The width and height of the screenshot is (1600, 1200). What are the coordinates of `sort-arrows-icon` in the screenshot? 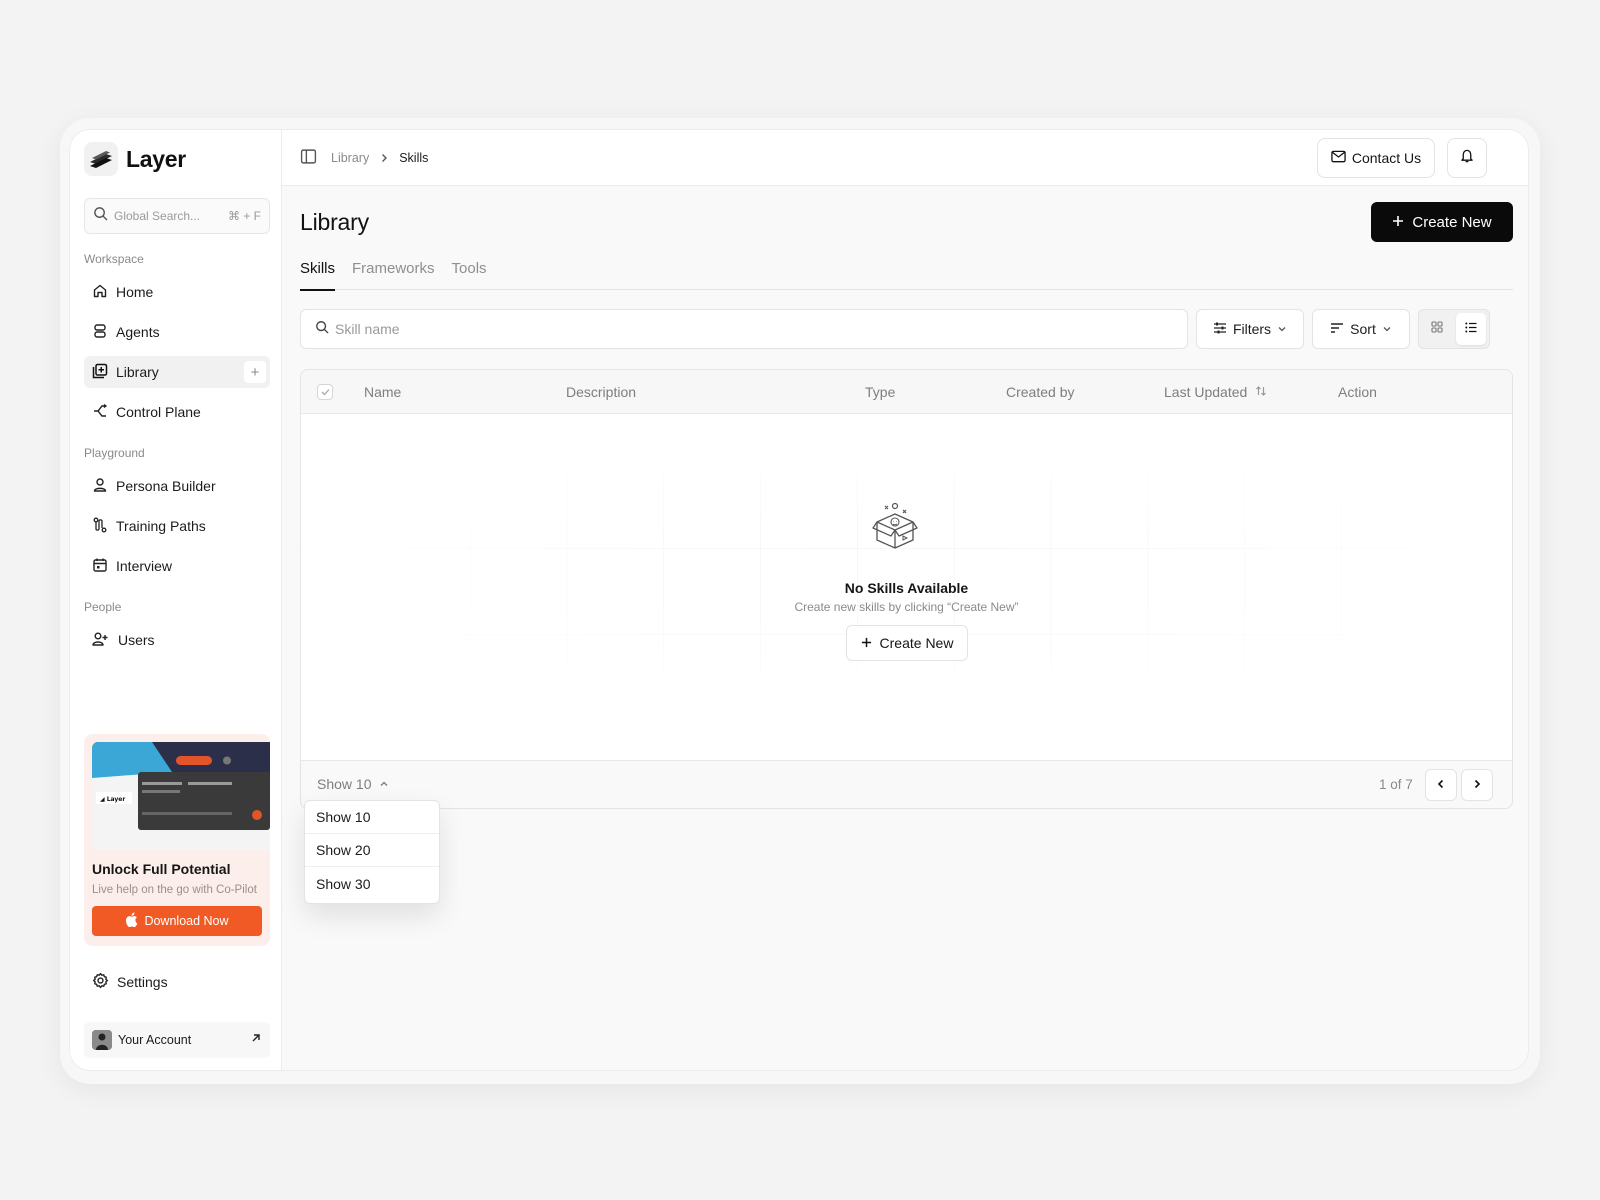 It's located at (1261, 392).